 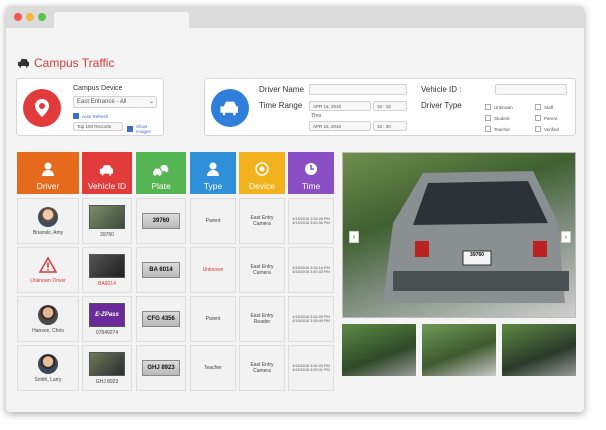 I want to click on device-name: East Entry Camera, so click(x=262, y=270).